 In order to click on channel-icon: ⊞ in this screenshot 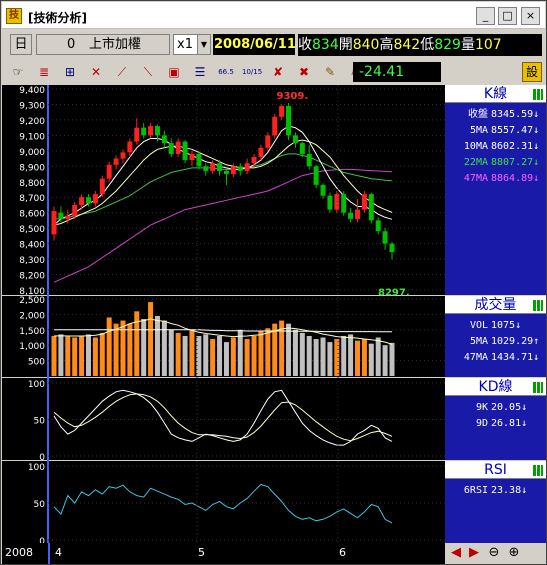, I will do `click(70, 72)`.